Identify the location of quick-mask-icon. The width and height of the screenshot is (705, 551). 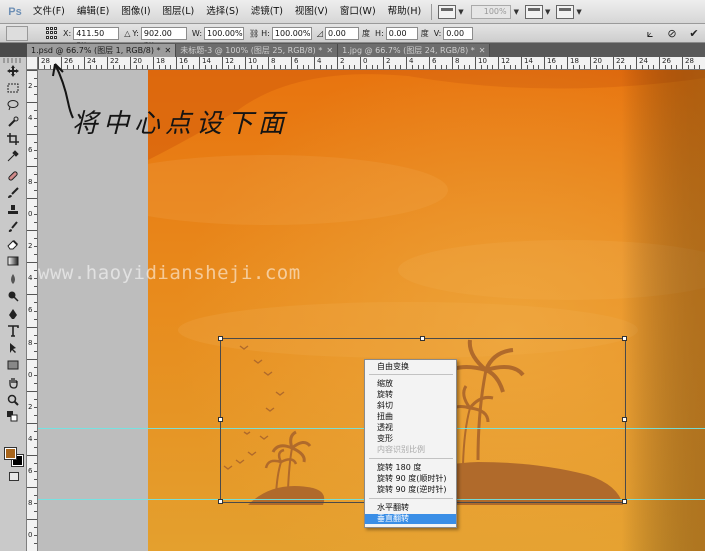
(14, 476).